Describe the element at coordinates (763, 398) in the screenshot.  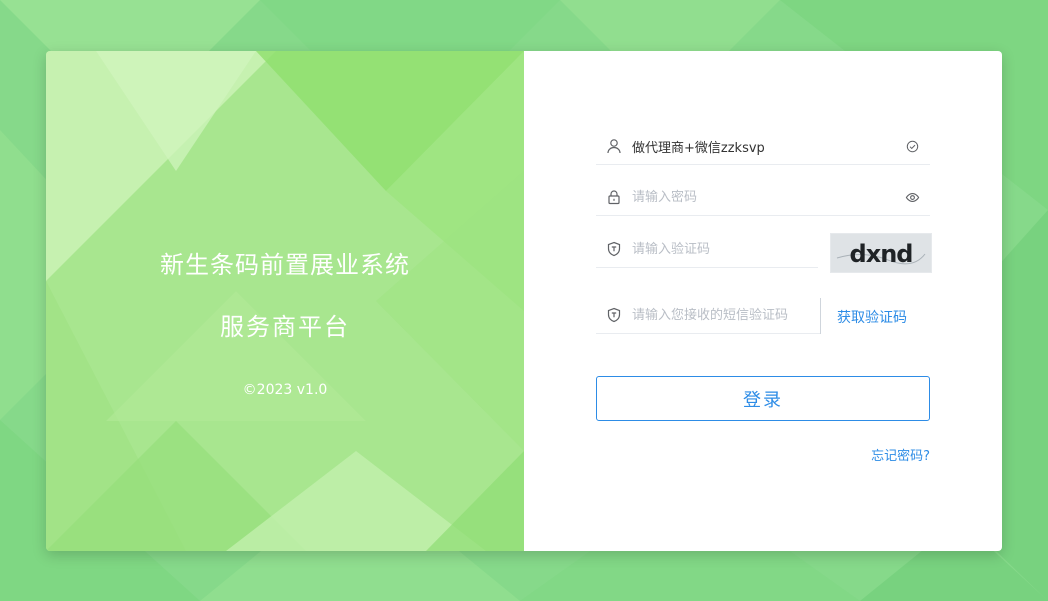
I see `login-button: 登录` at that location.